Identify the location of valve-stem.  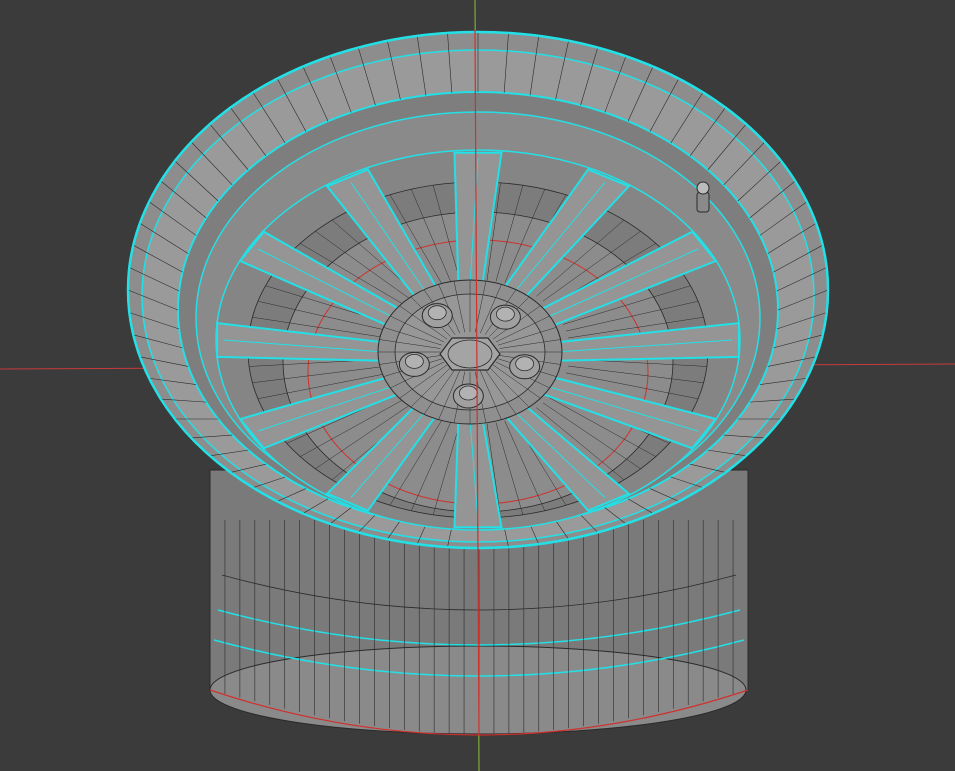
(703, 197).